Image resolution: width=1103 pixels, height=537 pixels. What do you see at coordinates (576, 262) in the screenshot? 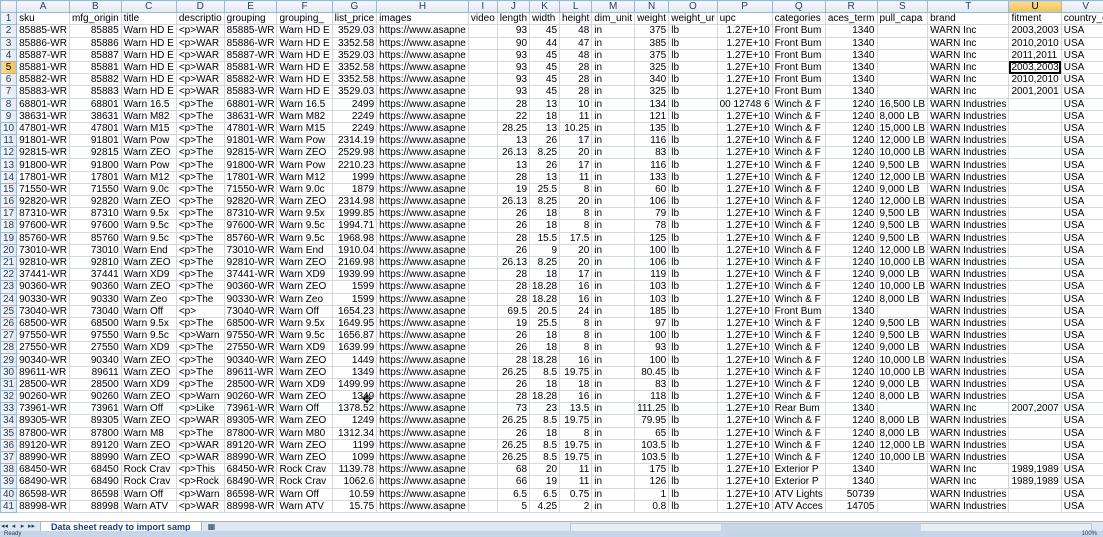
I see `cell: 20` at bounding box center [576, 262].